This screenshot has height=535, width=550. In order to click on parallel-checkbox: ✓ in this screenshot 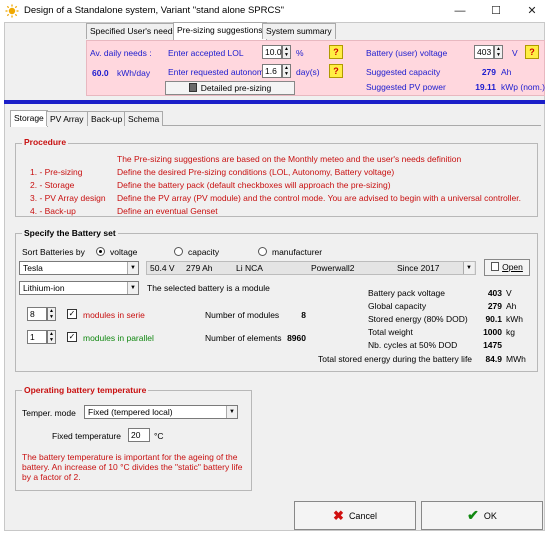, I will do `click(72, 337)`.